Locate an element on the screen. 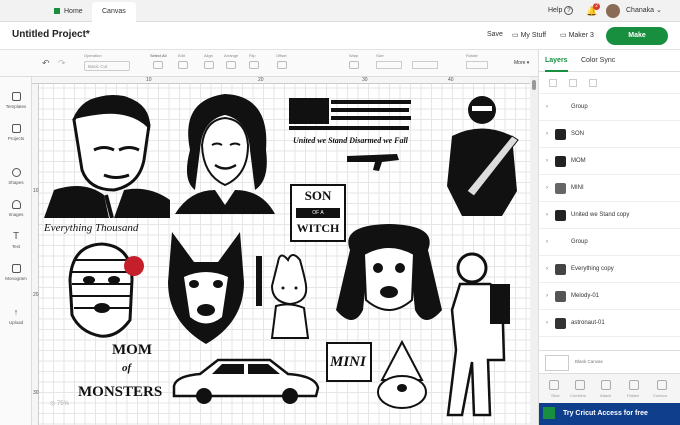  blank-canvas-row: Blank Canvas is located at coordinates (609, 361).